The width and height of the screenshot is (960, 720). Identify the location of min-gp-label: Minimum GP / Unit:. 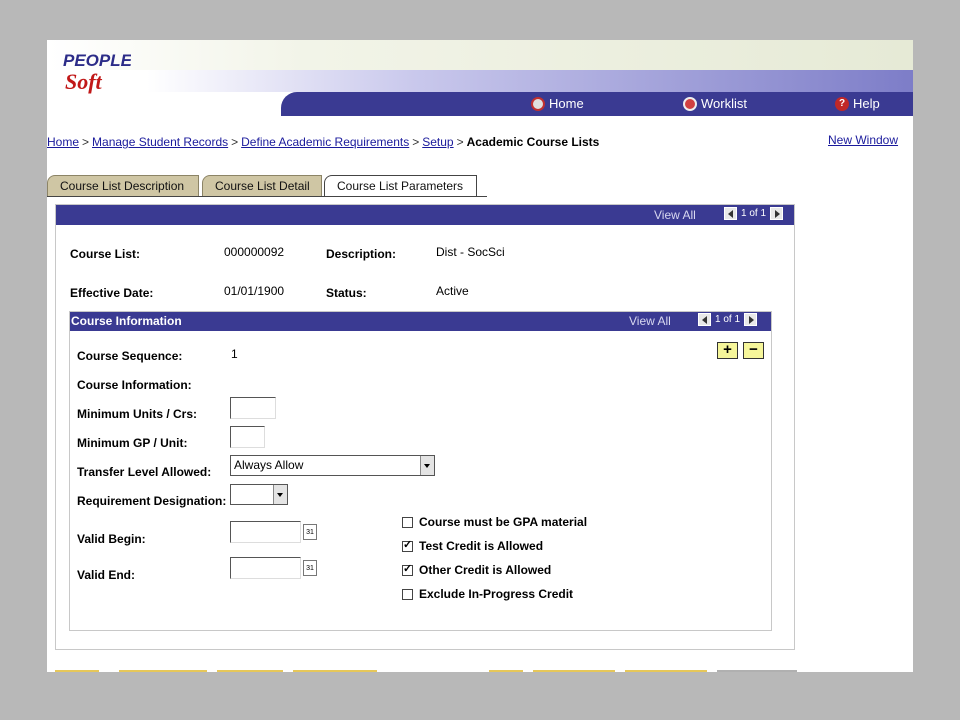
(132, 443).